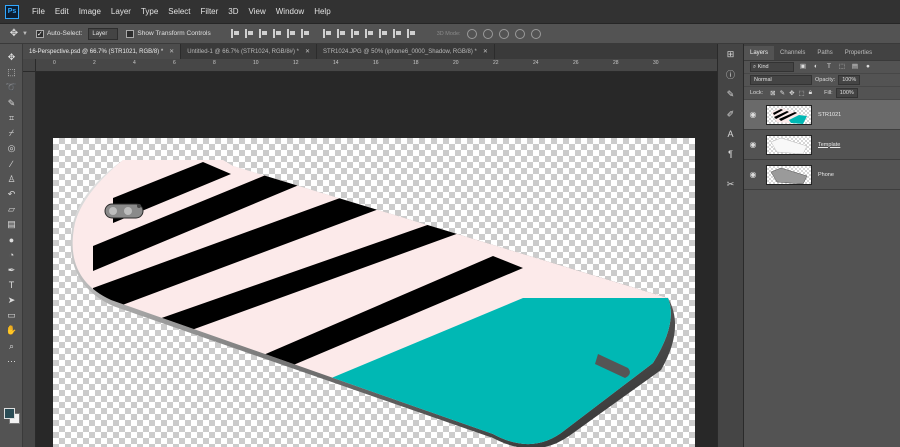 This screenshot has width=900, height=447. I want to click on paragraph-panel-icon: ¶, so click(730, 154).